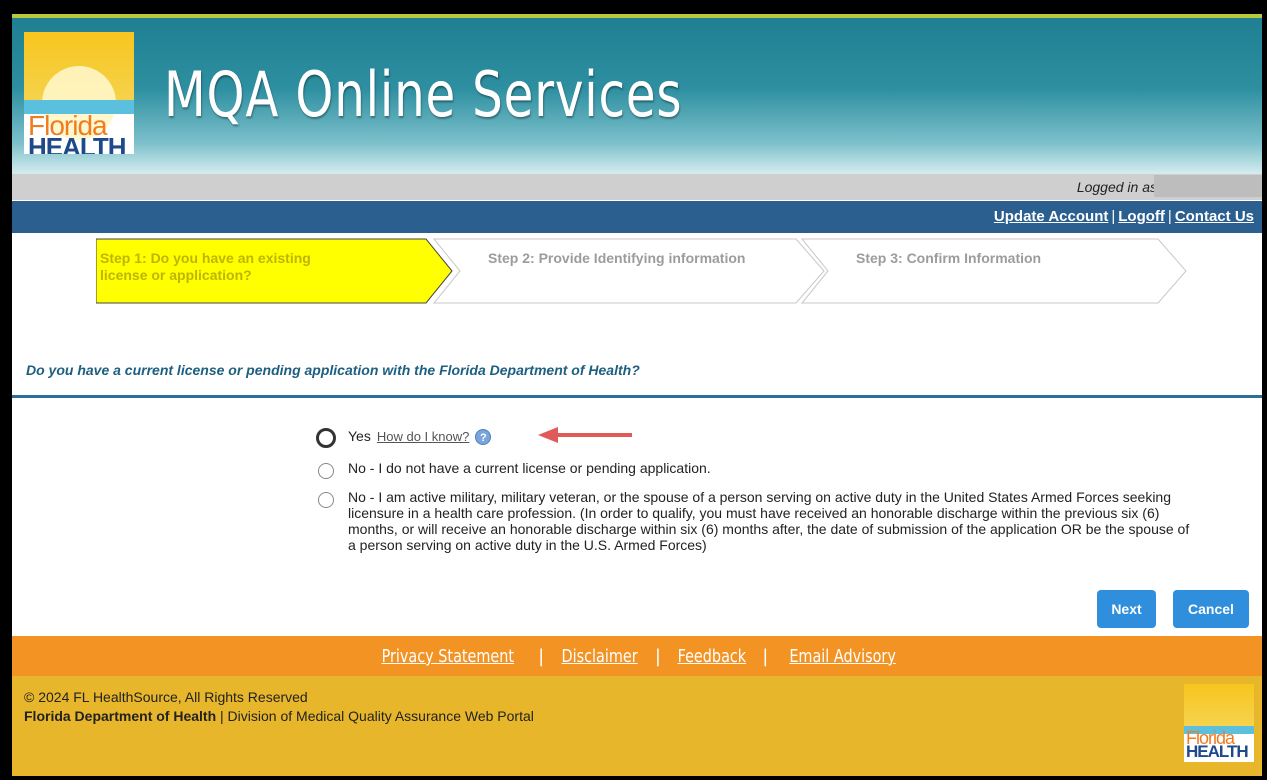  What do you see at coordinates (483, 437) in the screenshot?
I see `help-icon: ?` at bounding box center [483, 437].